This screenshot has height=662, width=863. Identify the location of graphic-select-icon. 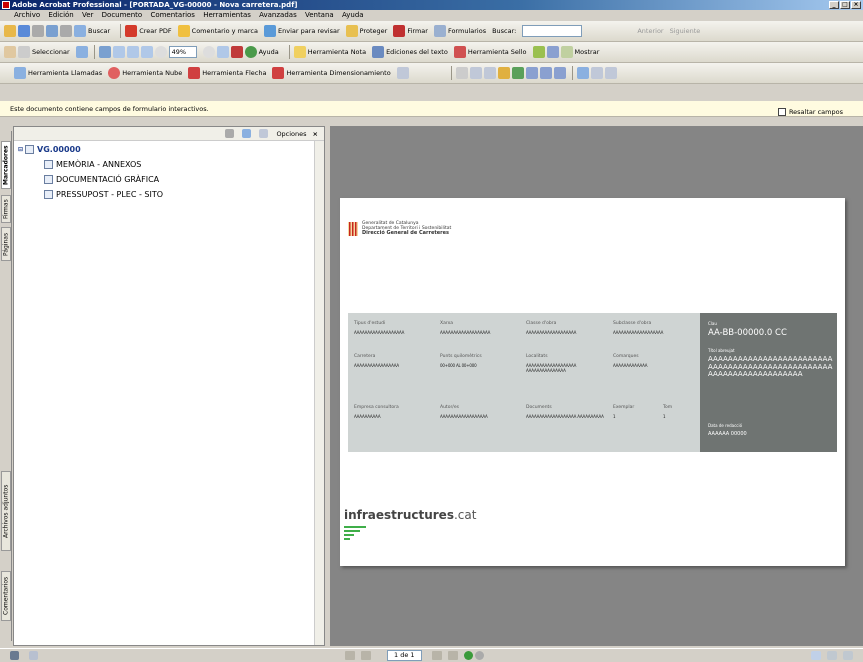
(610, 73).